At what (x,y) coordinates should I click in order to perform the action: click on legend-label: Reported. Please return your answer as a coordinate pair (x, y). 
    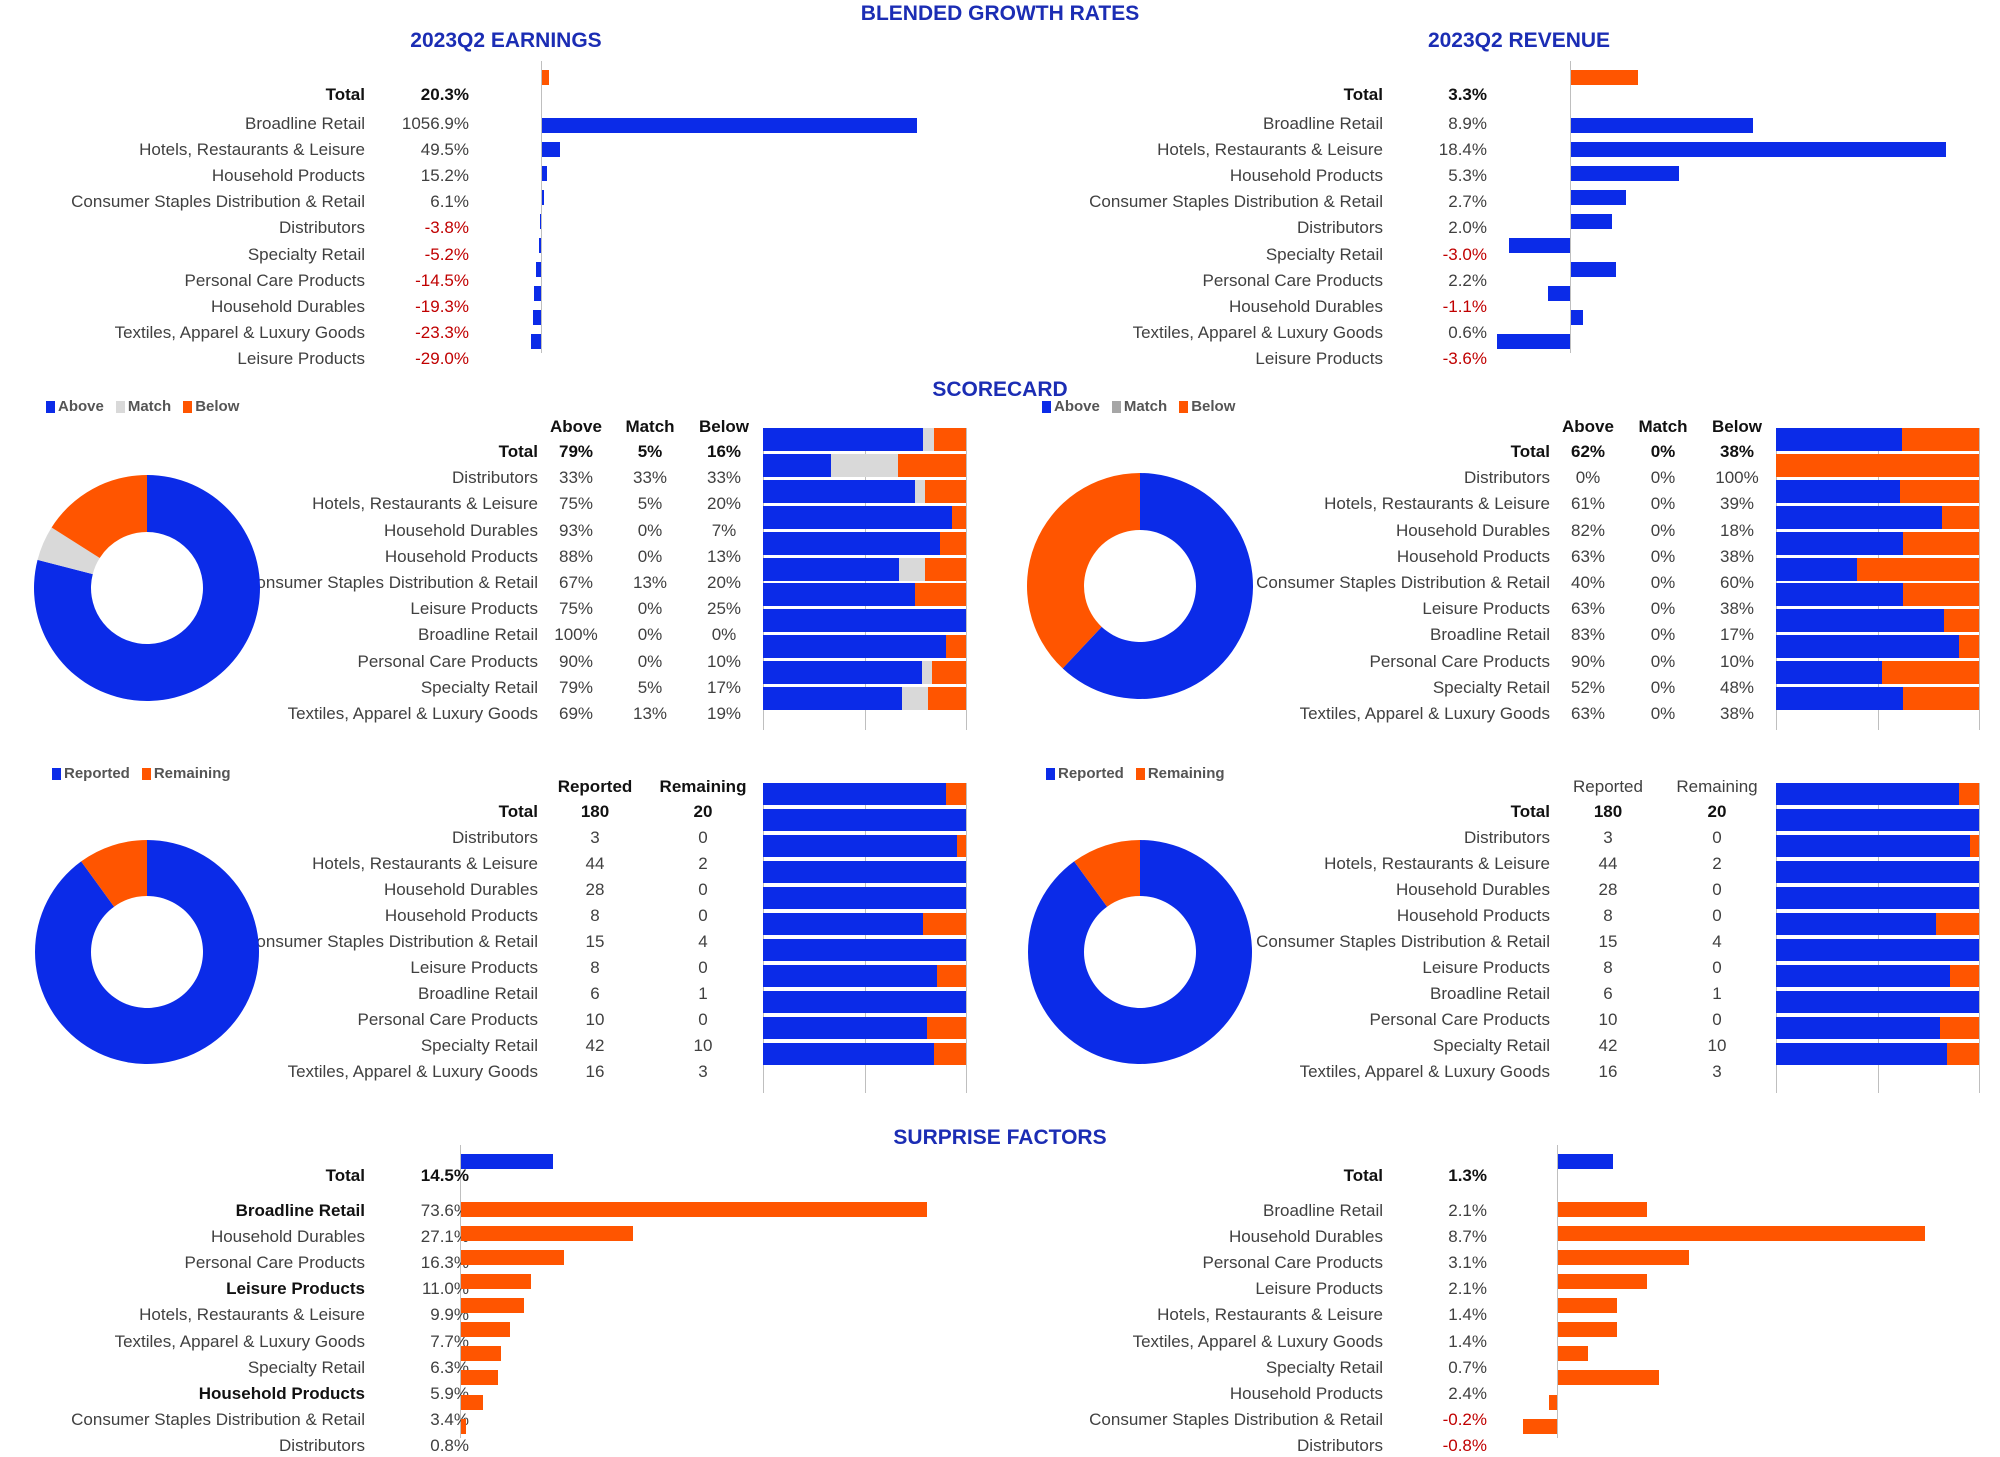
    Looking at the image, I should click on (1091, 773).